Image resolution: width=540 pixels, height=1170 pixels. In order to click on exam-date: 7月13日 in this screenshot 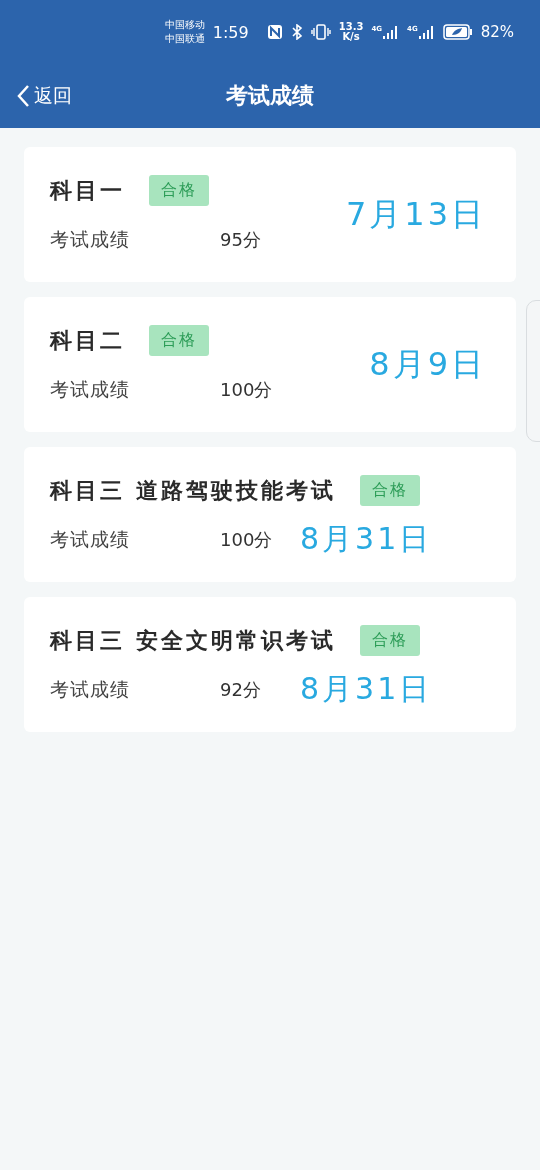, I will do `click(415, 214)`.